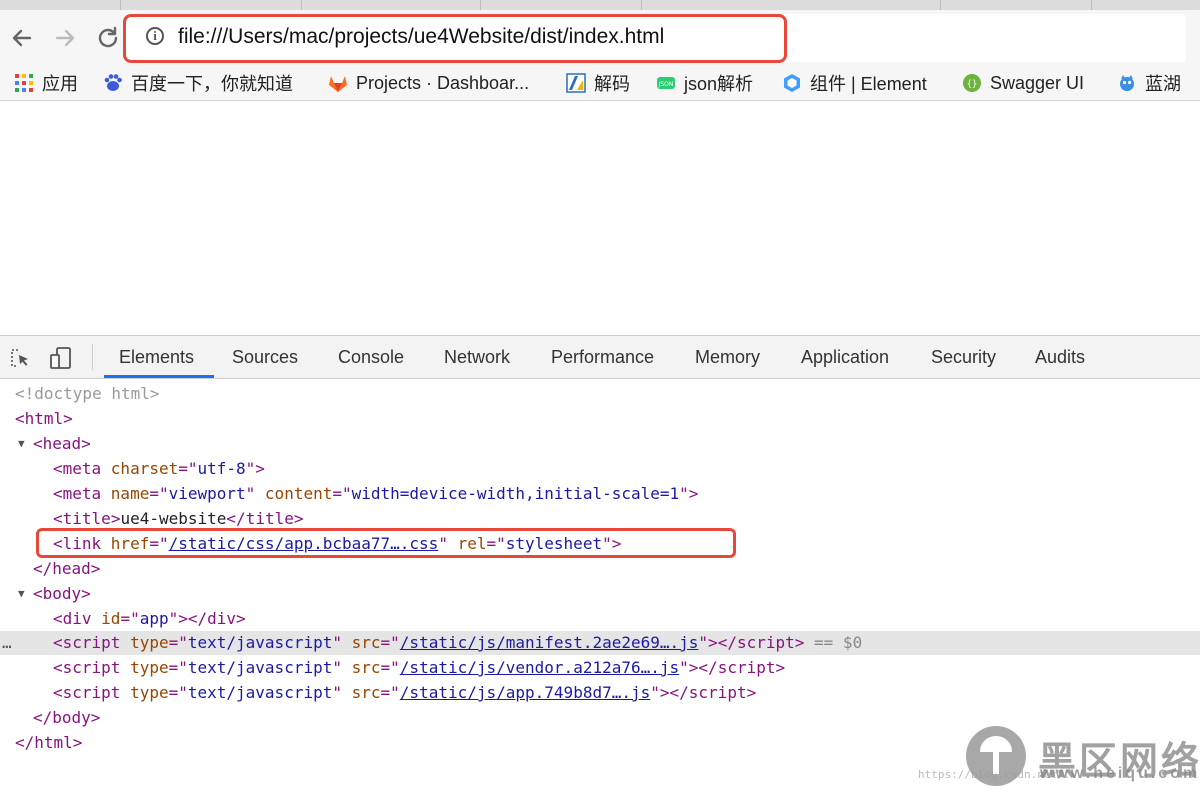  What do you see at coordinates (600, 569) in the screenshot?
I see `dom-node-head-close: </head>` at bounding box center [600, 569].